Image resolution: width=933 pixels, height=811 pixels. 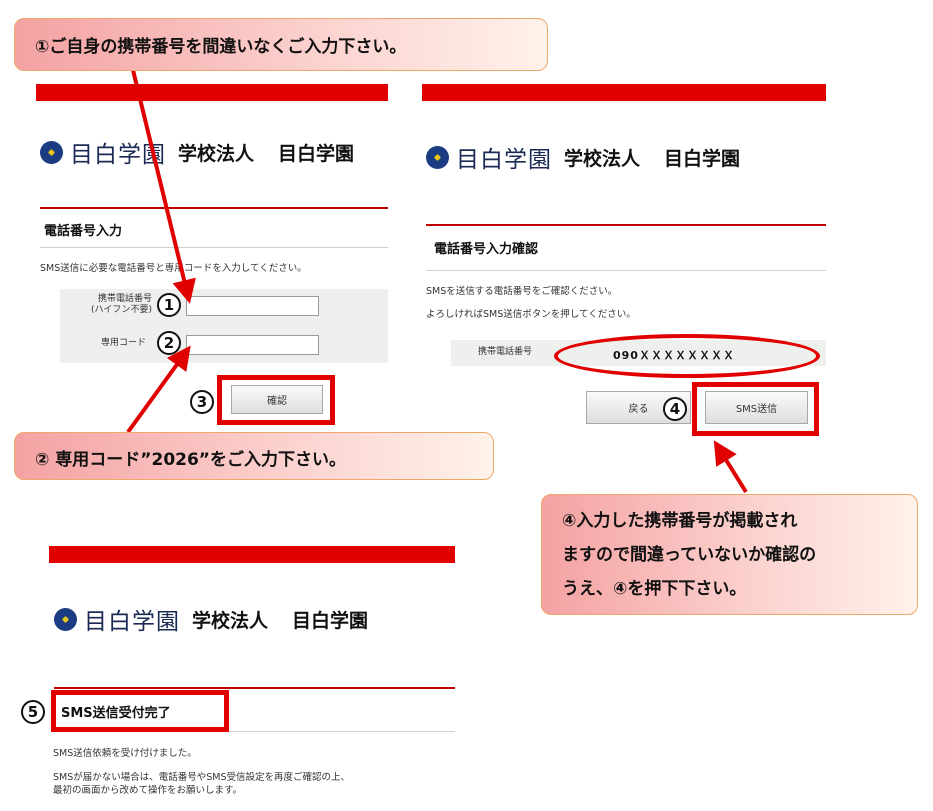 I want to click on callout-step1: ①ご自身の携帯番号を間違いなくご入力下さい。, so click(x=281, y=44).